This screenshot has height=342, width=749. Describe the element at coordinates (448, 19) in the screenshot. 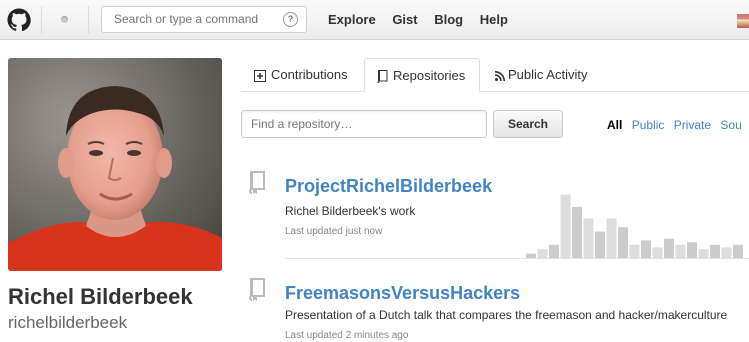

I see `nav-blog: Blog` at that location.